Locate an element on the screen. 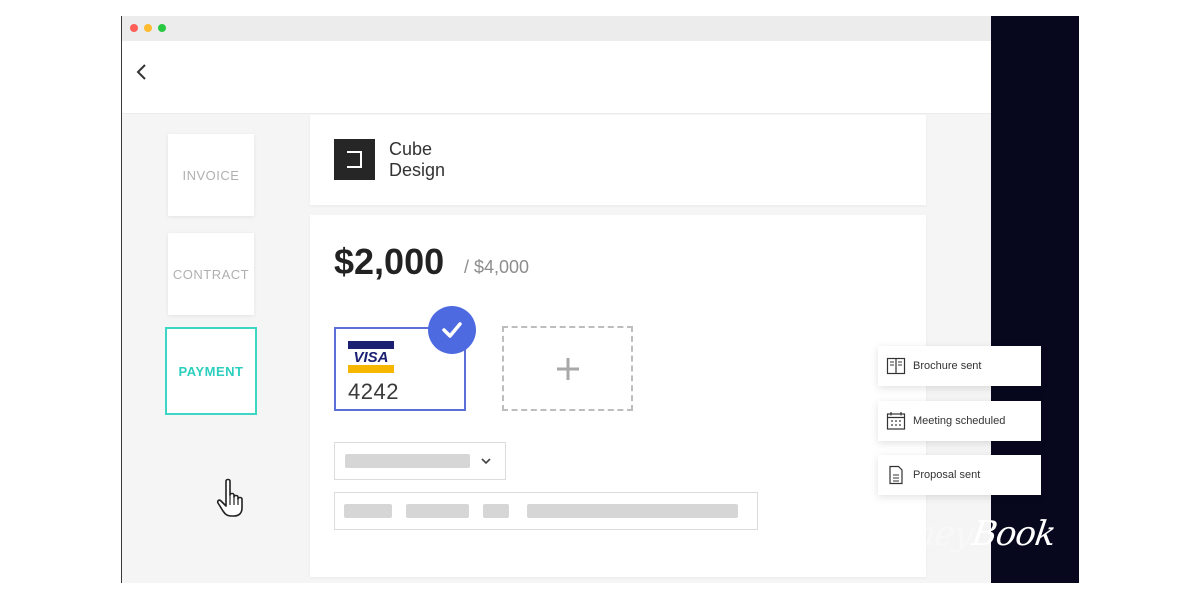 Image resolution: width=1200 pixels, height=600 pixels. amount-paid: $2,000 is located at coordinates (389, 261).